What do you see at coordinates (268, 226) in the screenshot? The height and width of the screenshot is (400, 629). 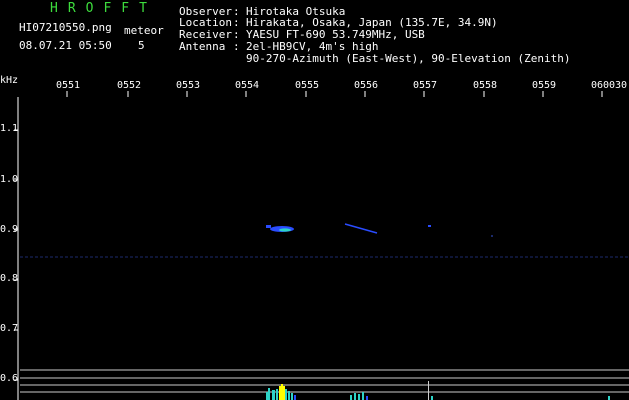 I see `meteor-echo-head` at bounding box center [268, 226].